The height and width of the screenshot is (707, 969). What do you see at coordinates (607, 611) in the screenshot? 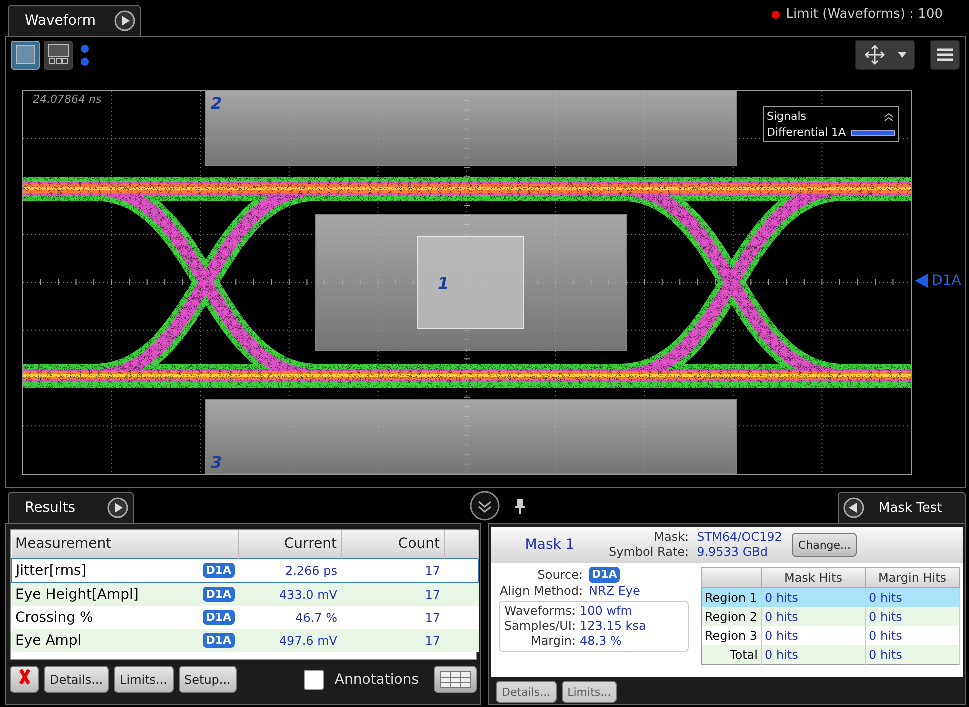
I see `field-value: 100 wfm` at bounding box center [607, 611].